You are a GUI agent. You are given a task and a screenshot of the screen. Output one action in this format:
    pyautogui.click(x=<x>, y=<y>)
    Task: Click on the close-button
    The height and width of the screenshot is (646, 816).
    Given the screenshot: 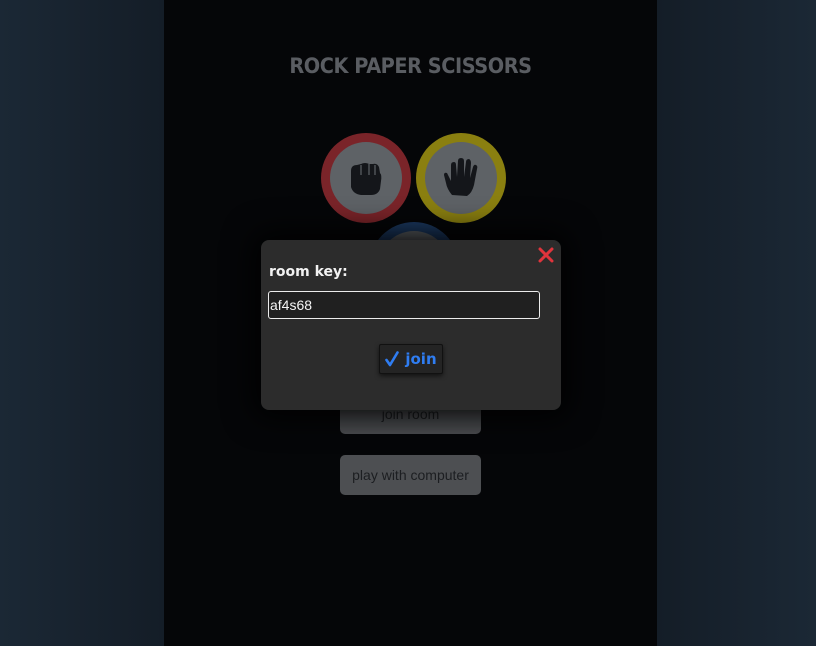 What is the action you would take?
    pyautogui.click(x=546, y=255)
    